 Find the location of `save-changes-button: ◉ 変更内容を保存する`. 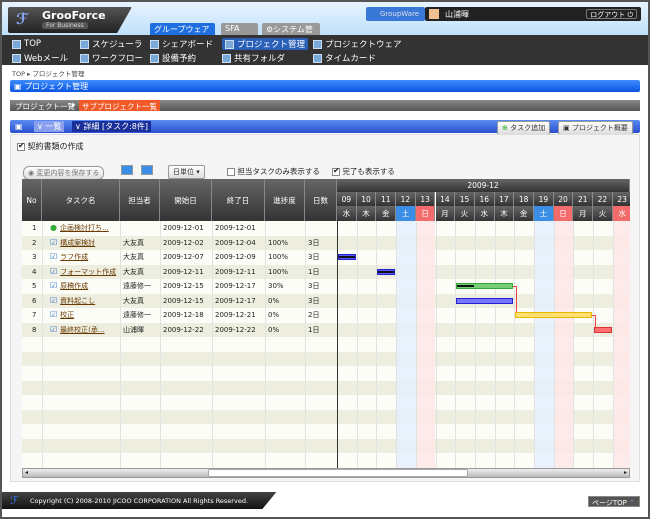

save-changes-button: ◉ 変更内容を保存する is located at coordinates (64, 173).